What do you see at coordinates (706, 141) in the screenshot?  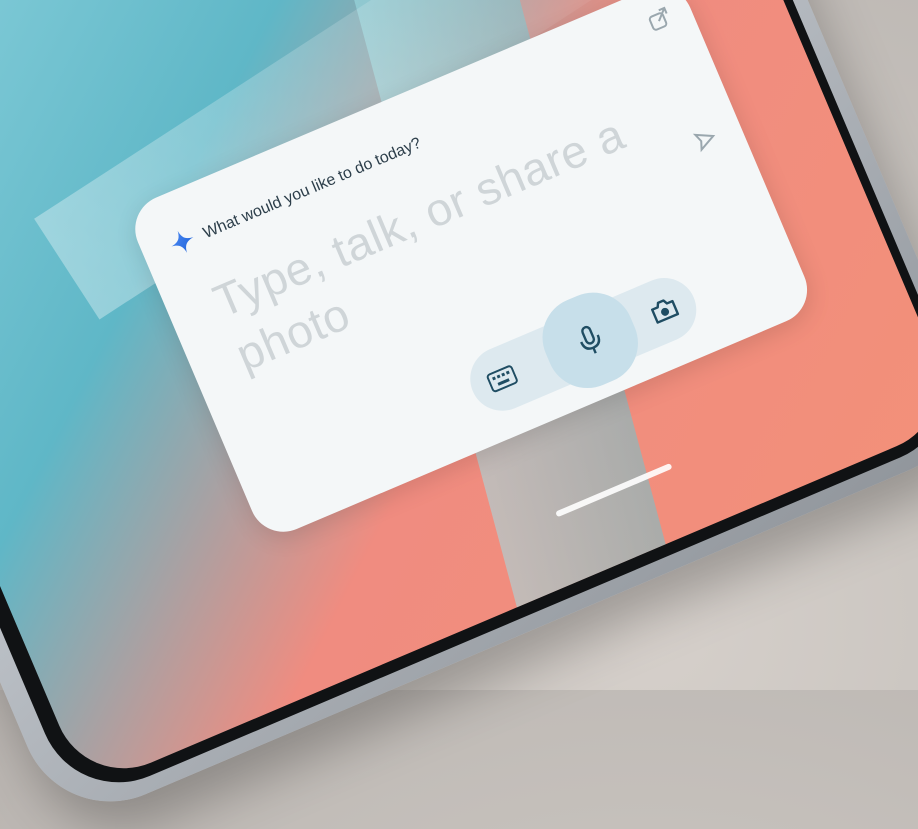 I see `send-icon` at bounding box center [706, 141].